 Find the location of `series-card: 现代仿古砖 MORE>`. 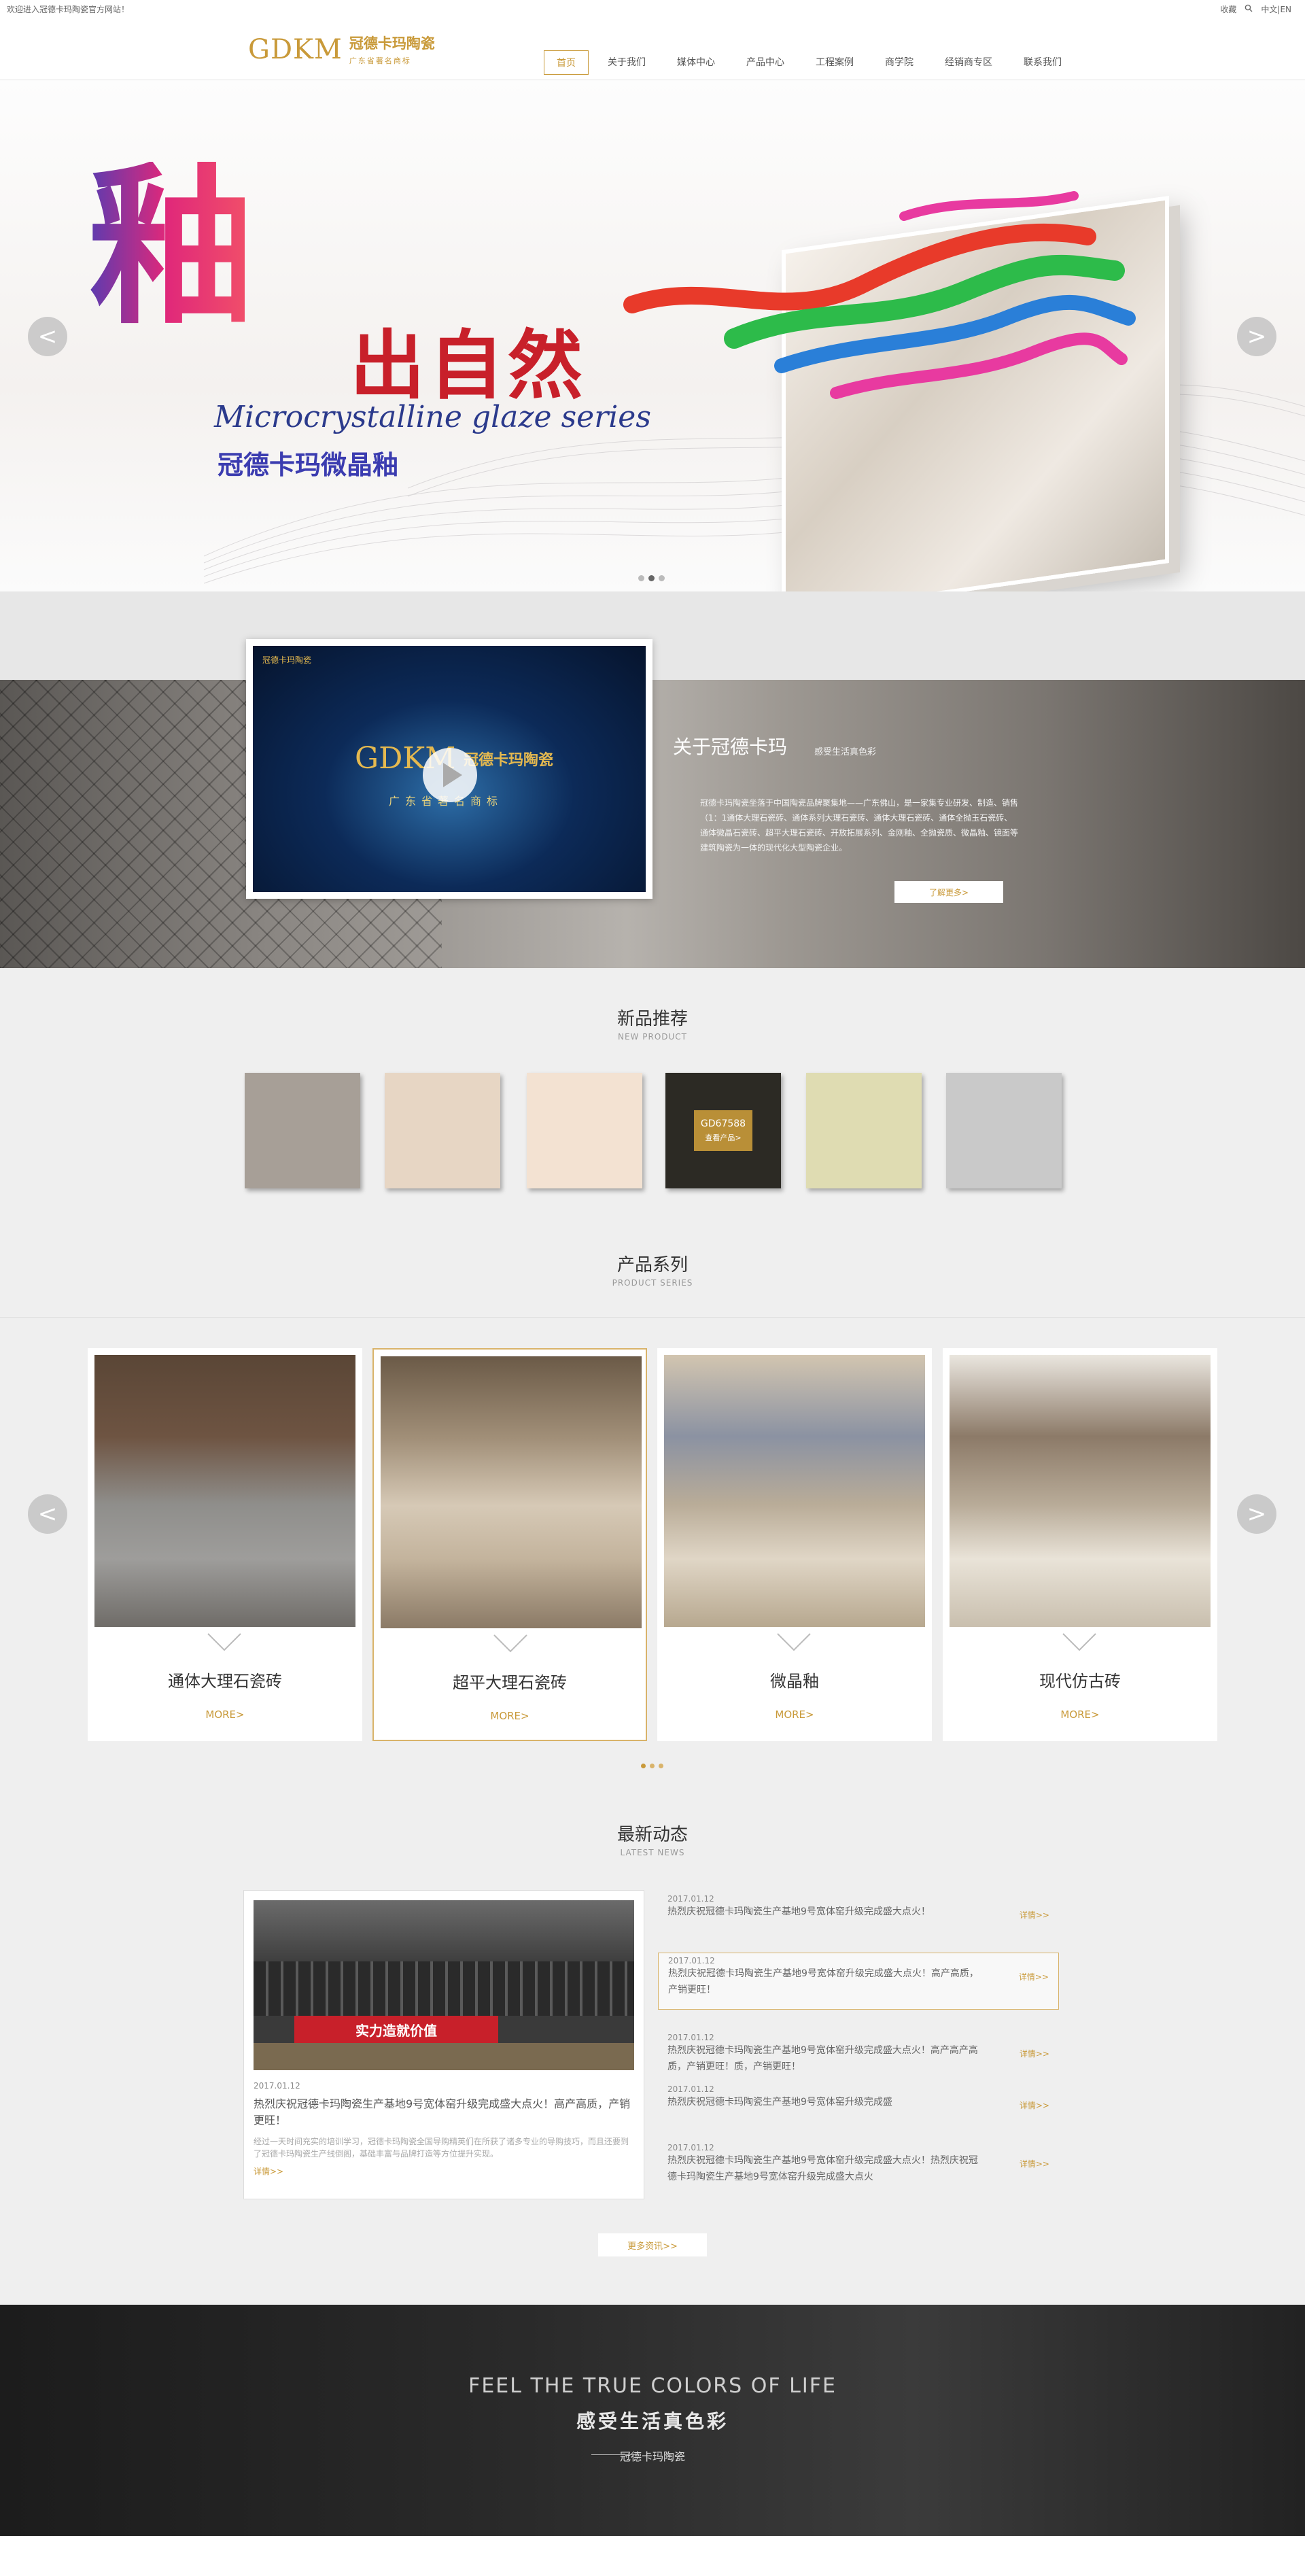

series-card: 现代仿古砖 MORE> is located at coordinates (1080, 1544).